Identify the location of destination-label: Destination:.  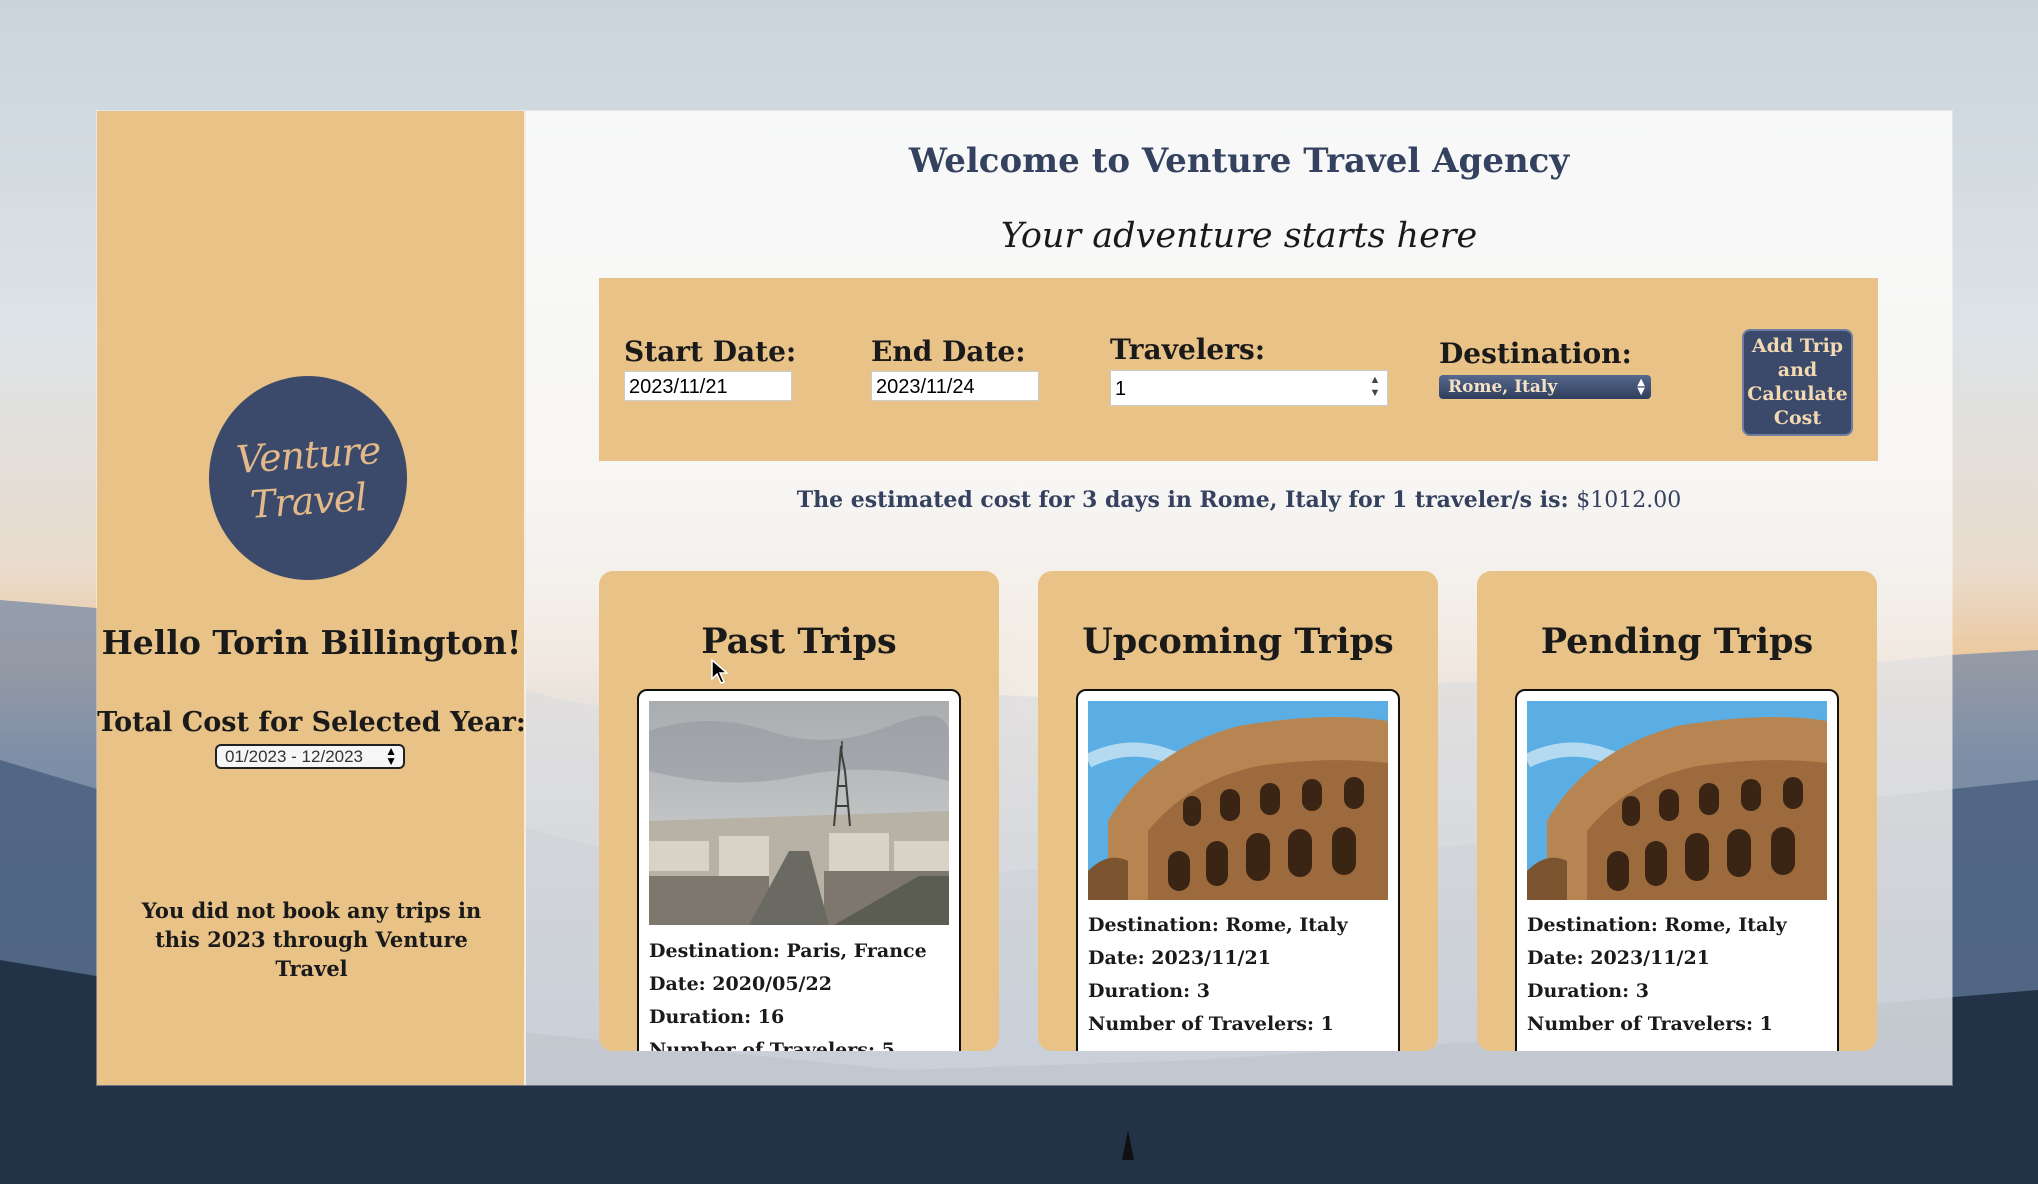
(1535, 353).